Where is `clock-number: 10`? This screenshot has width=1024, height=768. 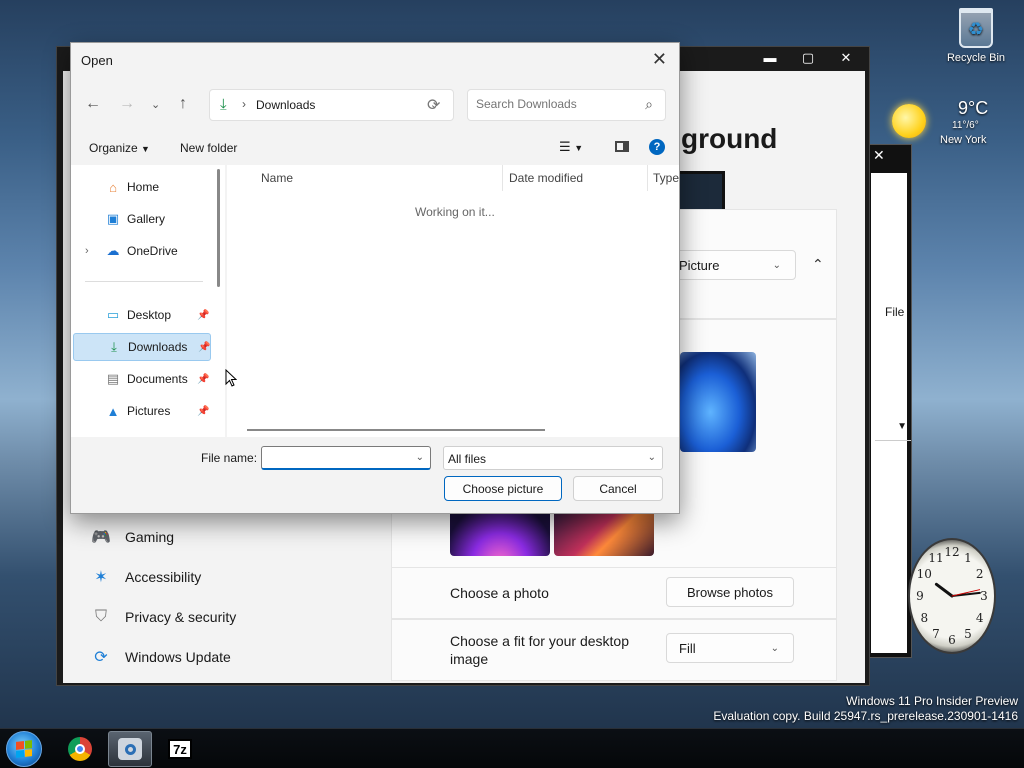 clock-number: 10 is located at coordinates (924, 574).